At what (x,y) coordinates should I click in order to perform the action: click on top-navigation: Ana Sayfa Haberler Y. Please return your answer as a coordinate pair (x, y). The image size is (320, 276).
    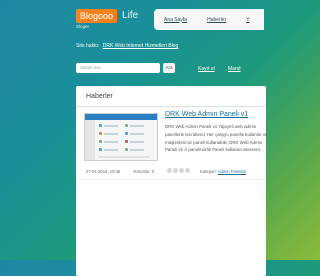
    Looking at the image, I should click on (209, 19).